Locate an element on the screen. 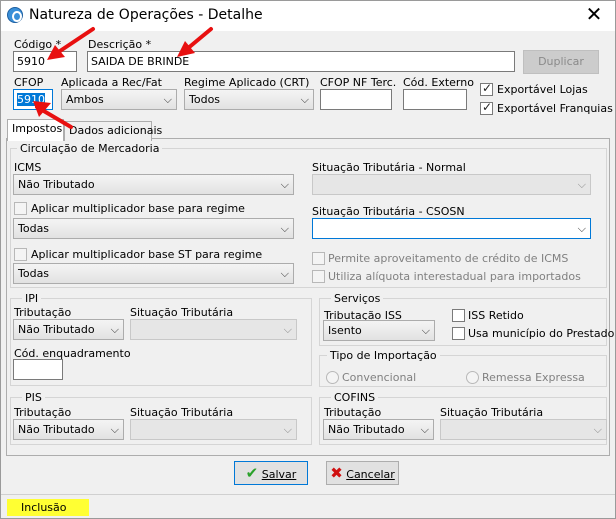 The image size is (616, 519). status-bar: Inclusão is located at coordinates (308, 506).